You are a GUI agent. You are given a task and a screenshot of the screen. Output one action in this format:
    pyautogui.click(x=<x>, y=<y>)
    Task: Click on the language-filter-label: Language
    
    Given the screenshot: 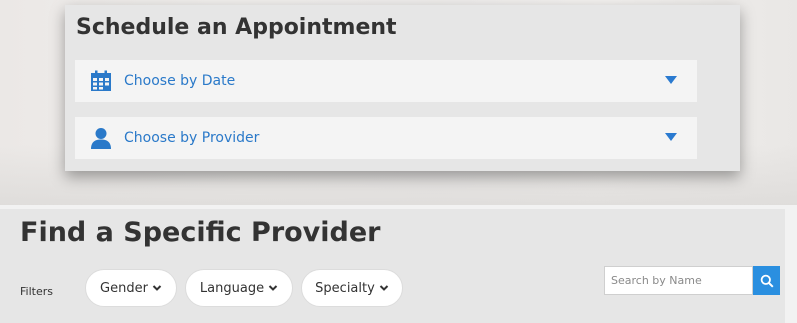 What is the action you would take?
    pyautogui.click(x=232, y=288)
    